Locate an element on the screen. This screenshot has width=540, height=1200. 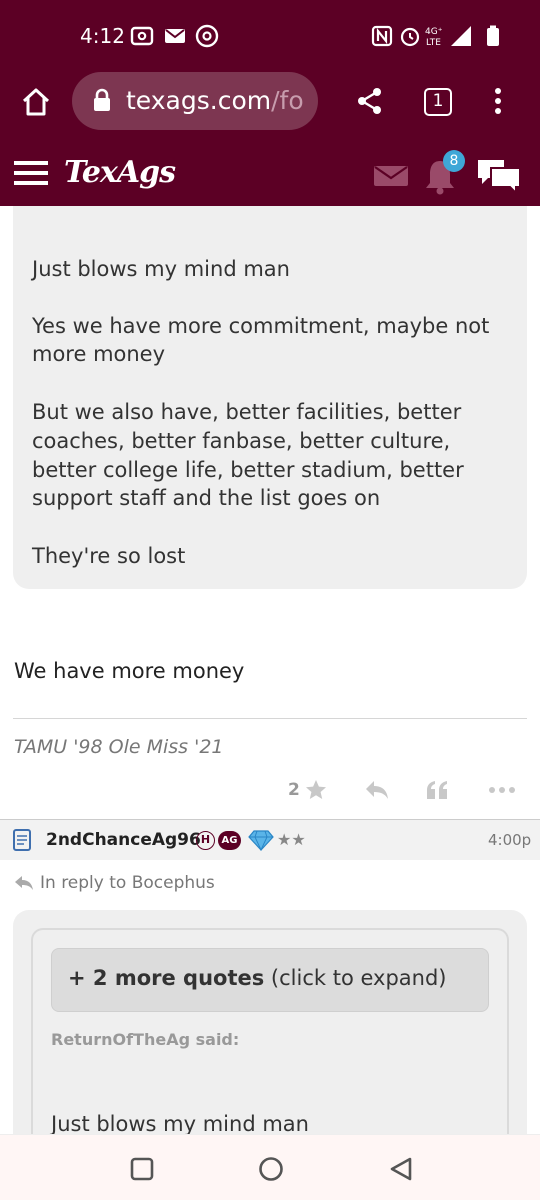
url-path: /fo is located at coordinates (287, 100).